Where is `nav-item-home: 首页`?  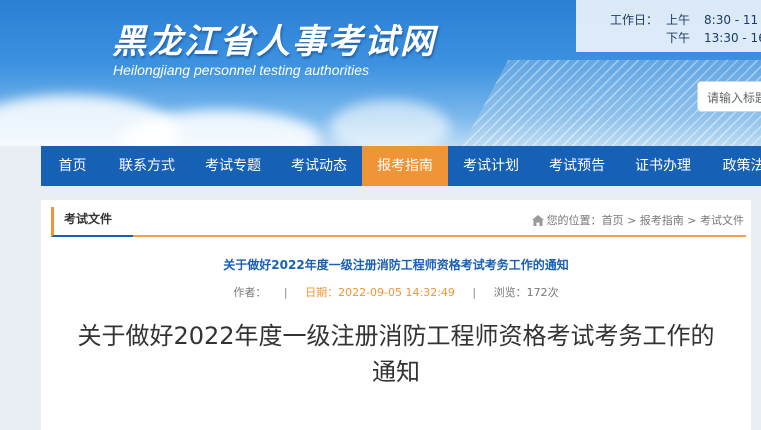
nav-item-home: 首页 is located at coordinates (72, 166).